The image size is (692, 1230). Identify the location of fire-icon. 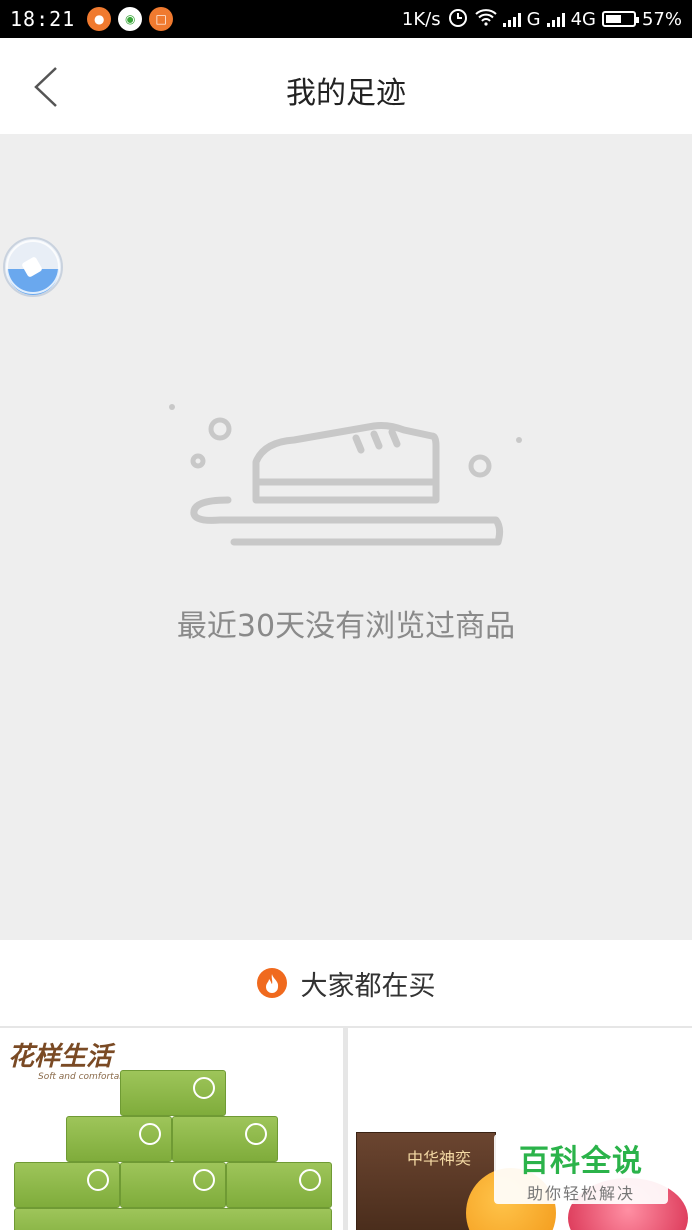
(271, 983).